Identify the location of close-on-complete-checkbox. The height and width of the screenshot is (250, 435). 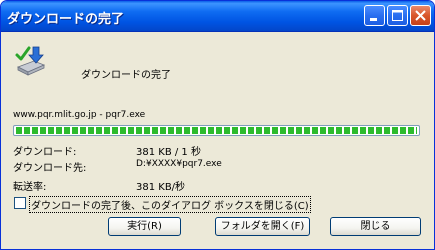
(20, 203).